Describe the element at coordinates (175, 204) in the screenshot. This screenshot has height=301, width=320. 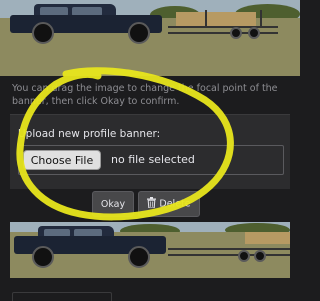
I see `delete-label: Delete` at that location.